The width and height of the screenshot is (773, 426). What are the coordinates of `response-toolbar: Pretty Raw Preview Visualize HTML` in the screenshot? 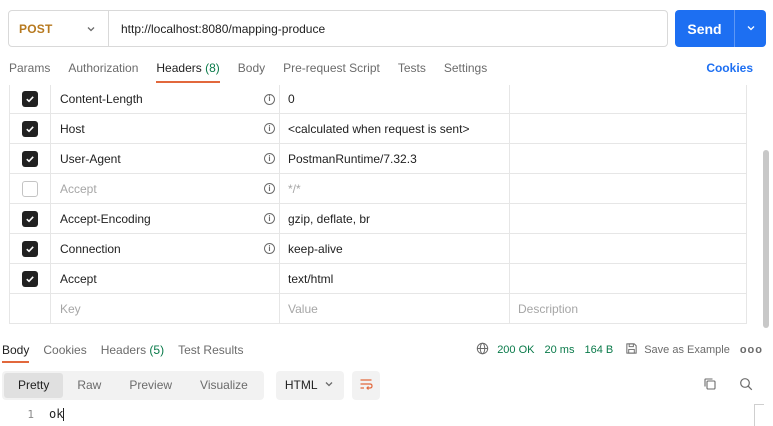 It's located at (191, 385).